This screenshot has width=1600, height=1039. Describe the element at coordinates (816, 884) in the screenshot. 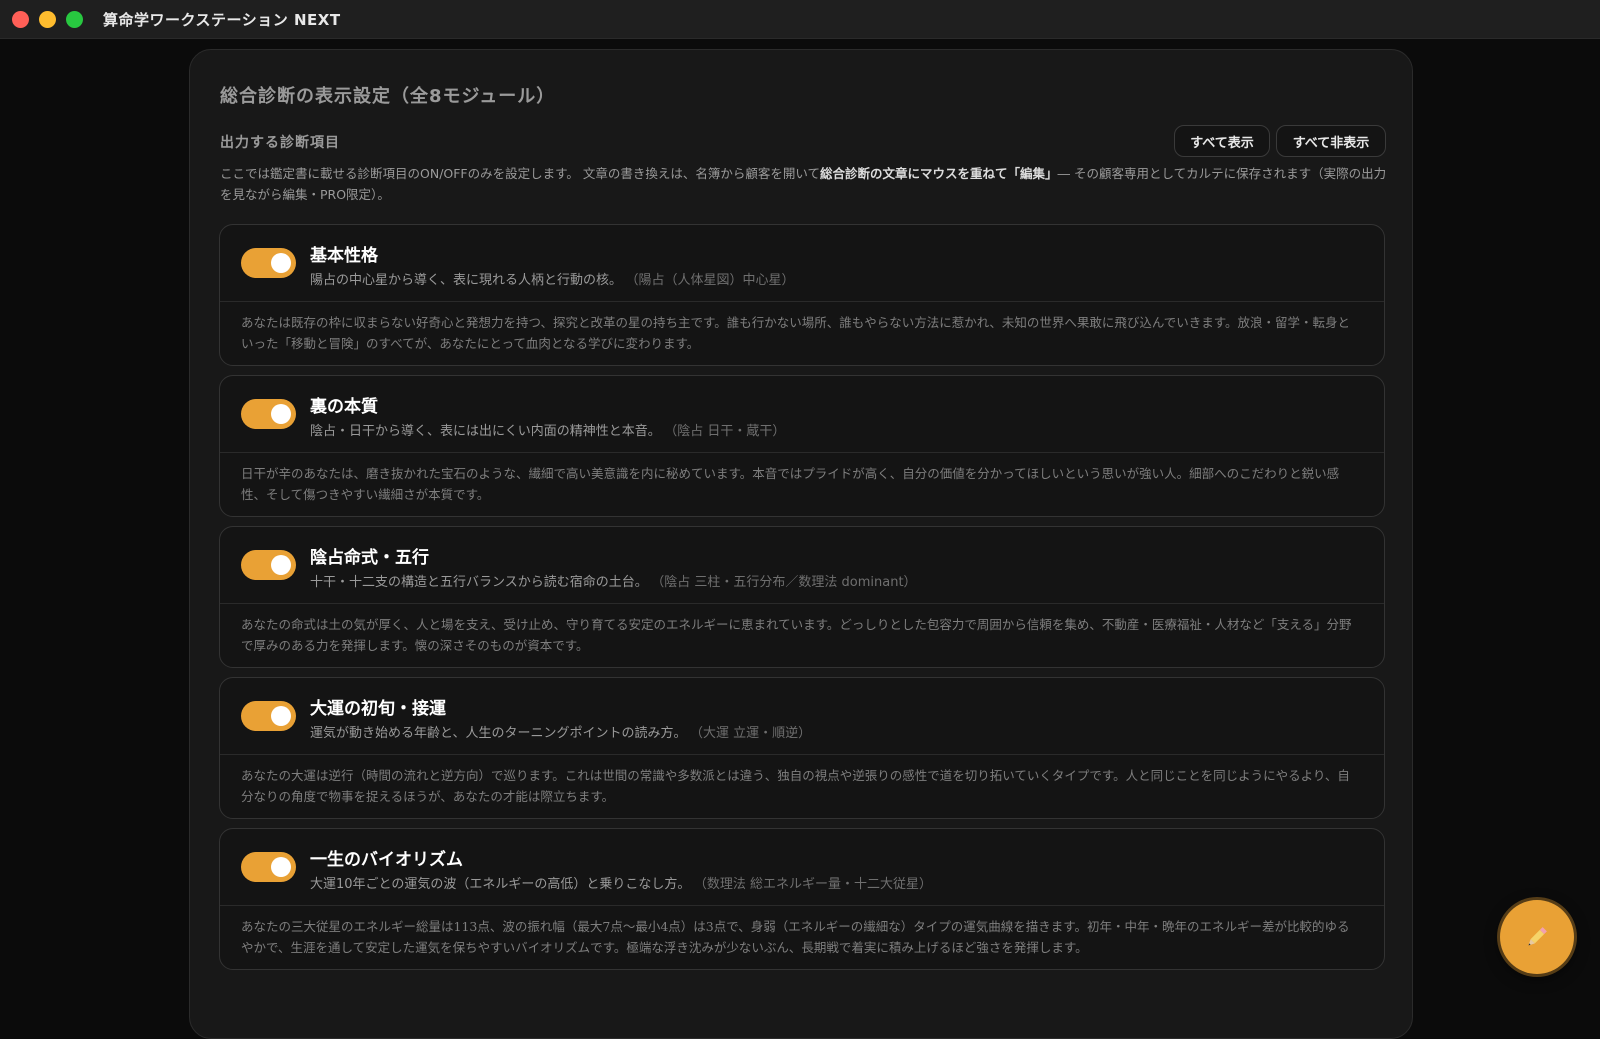

I see `module-source: （数理法 総エネルギー量・十二大従星）` at that location.